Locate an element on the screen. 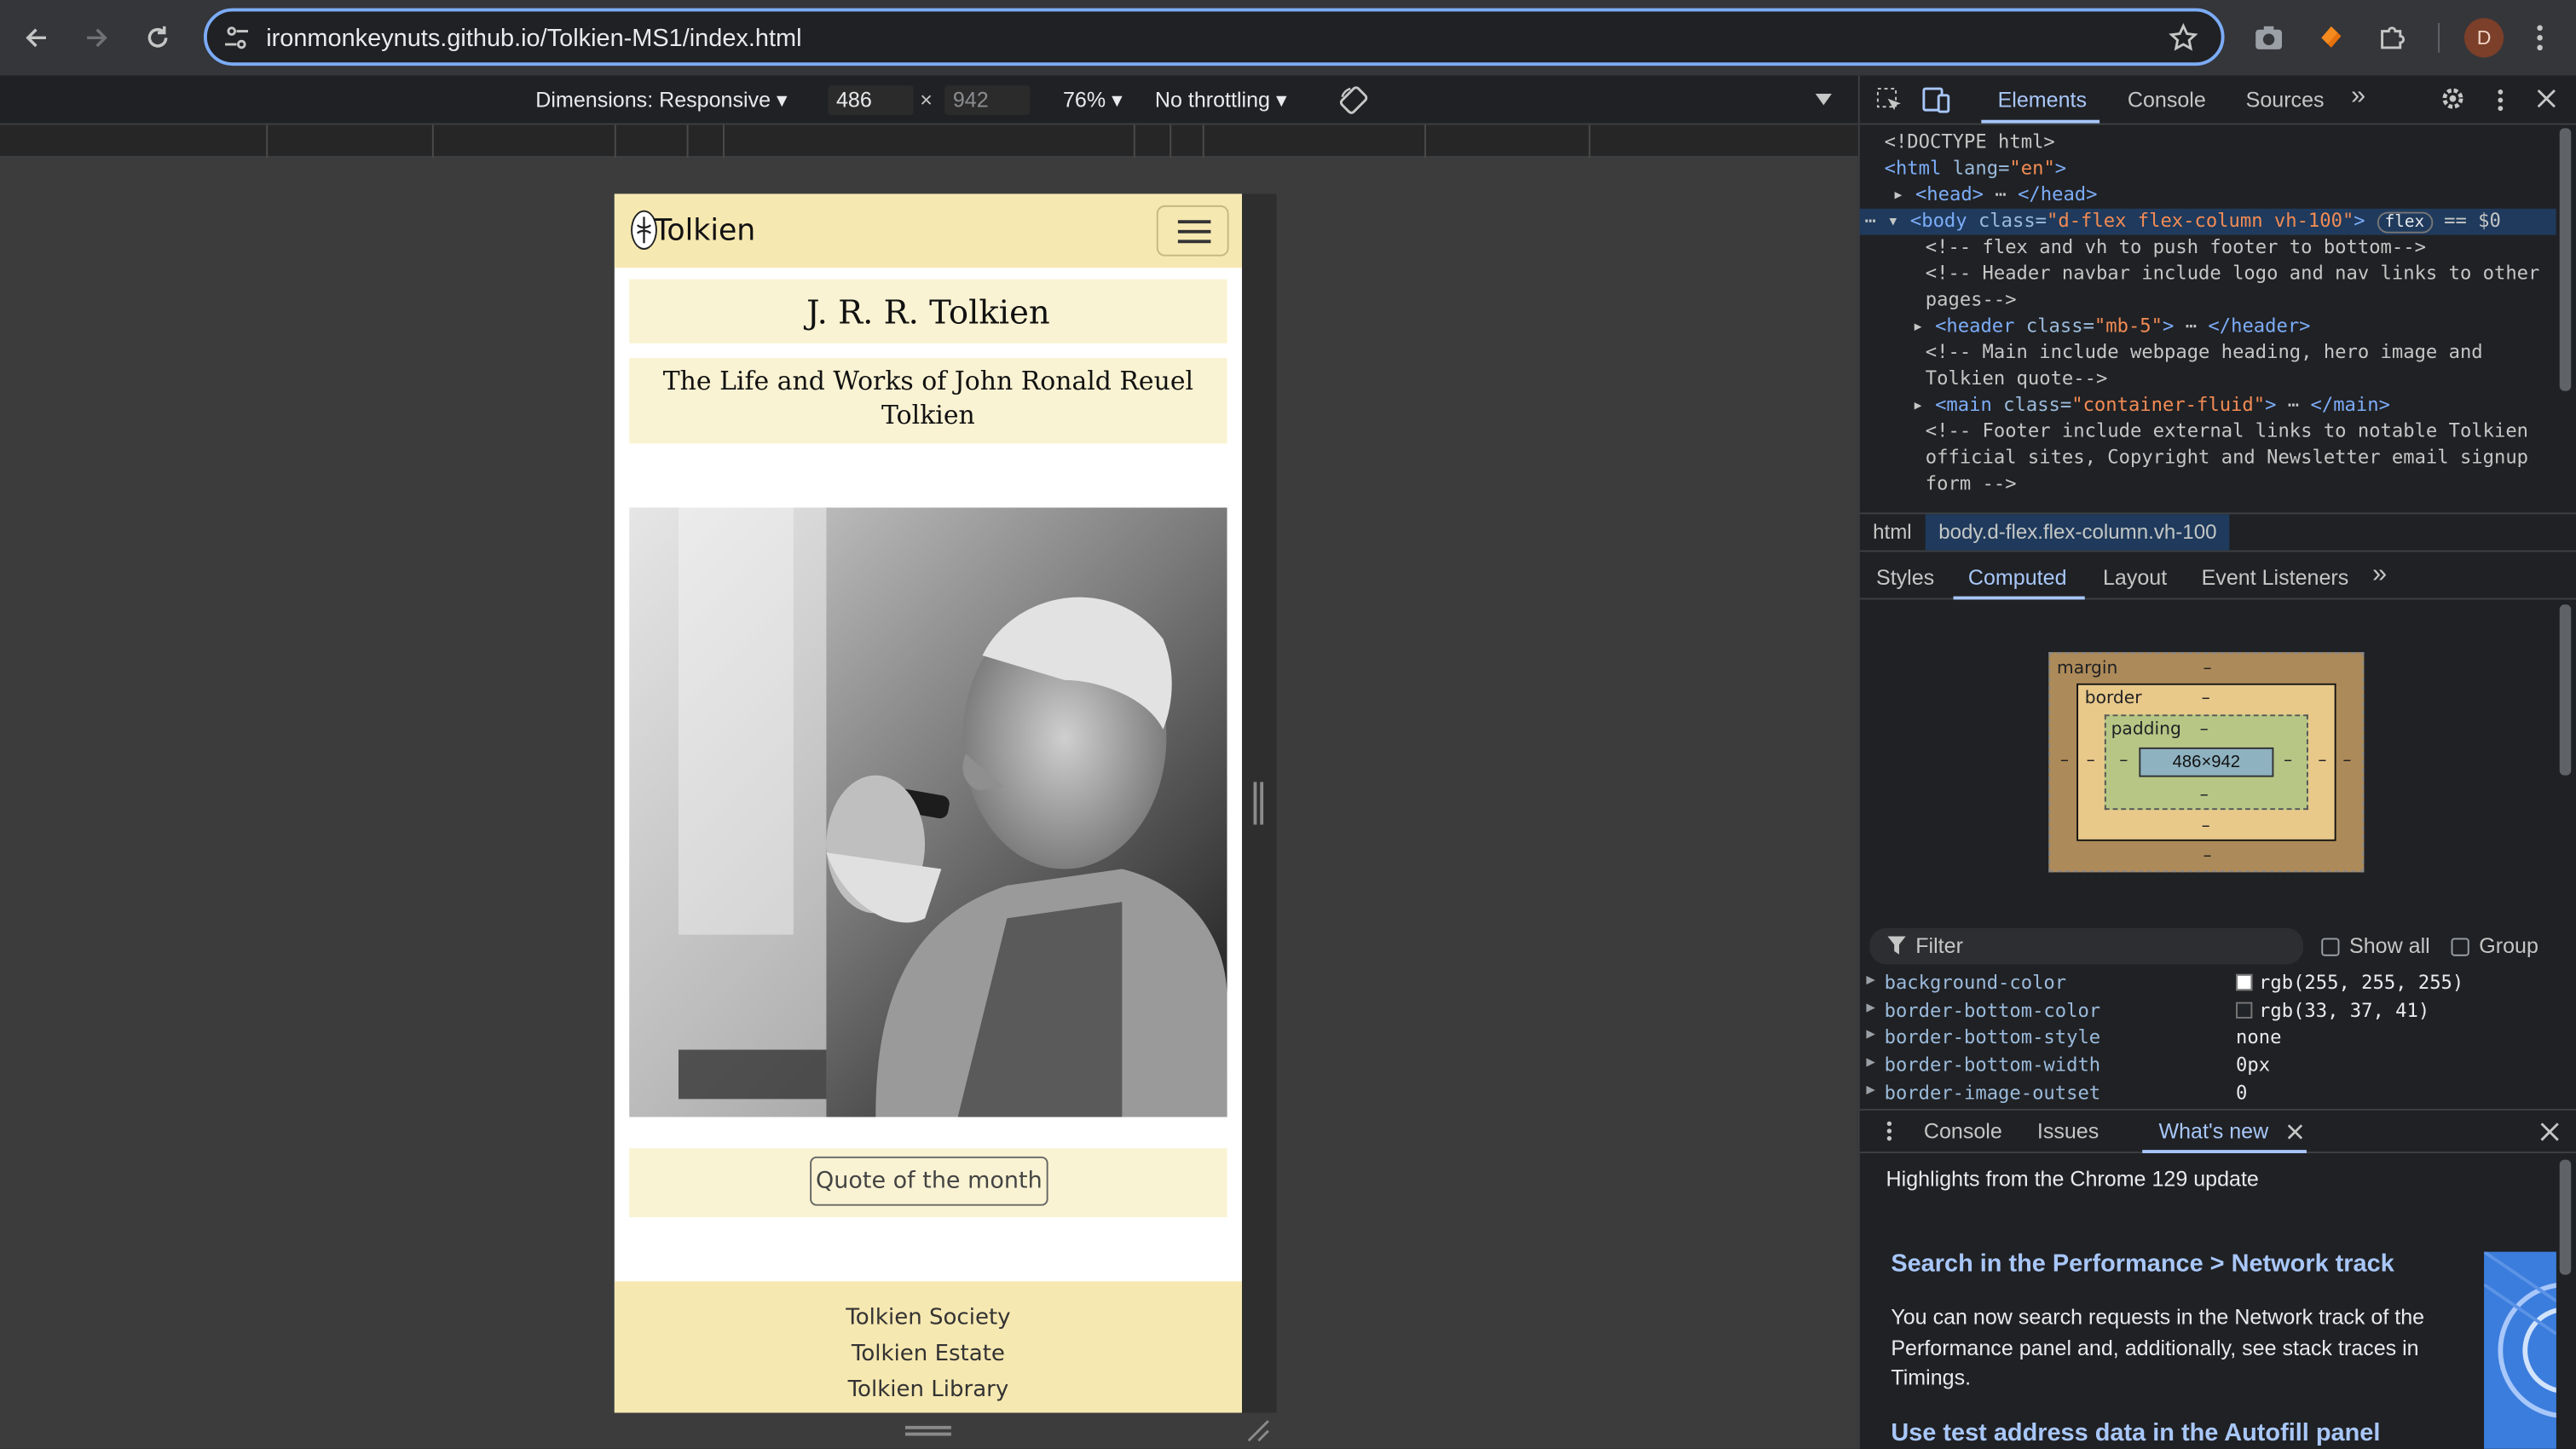  filter-input: Filter is located at coordinates (2086, 946).